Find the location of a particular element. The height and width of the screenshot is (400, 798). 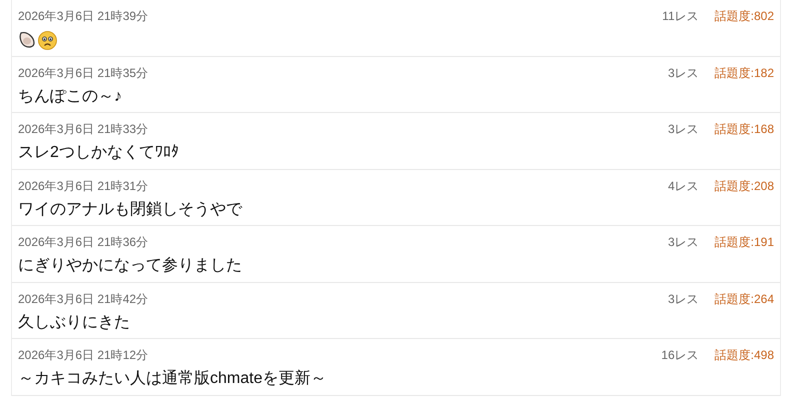

post-date: 2026年3月6日 21時35分 is located at coordinates (83, 73).